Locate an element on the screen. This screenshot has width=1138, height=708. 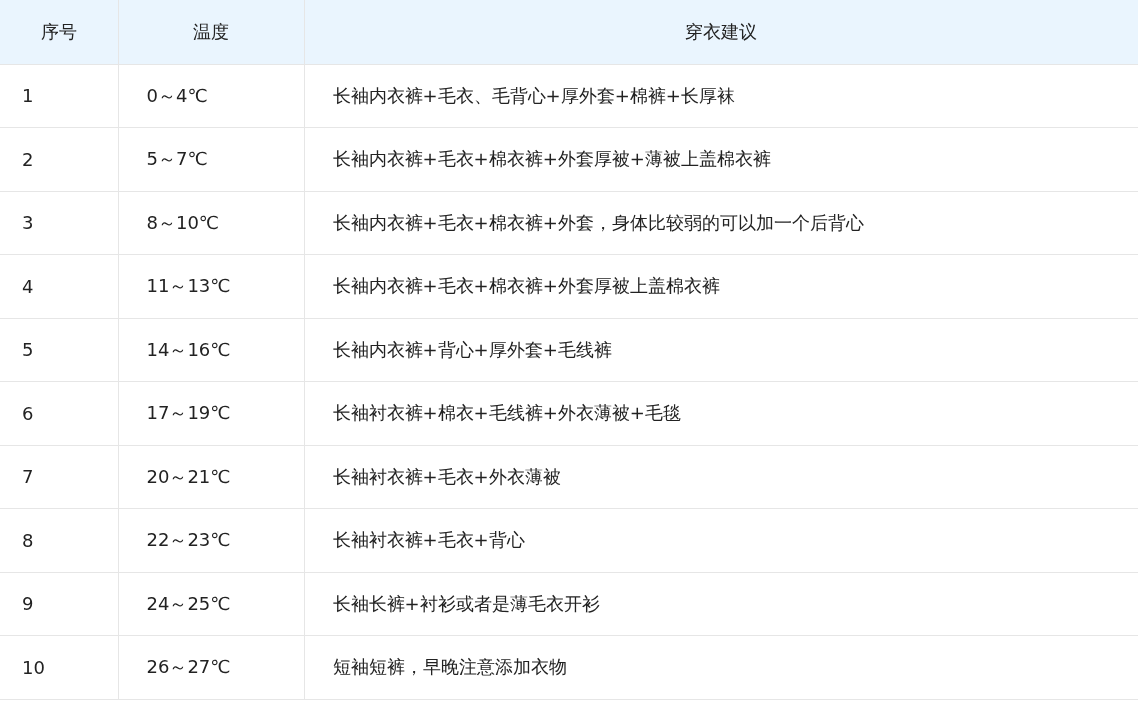
table-cell: 26～27℃ is located at coordinates (211, 667).